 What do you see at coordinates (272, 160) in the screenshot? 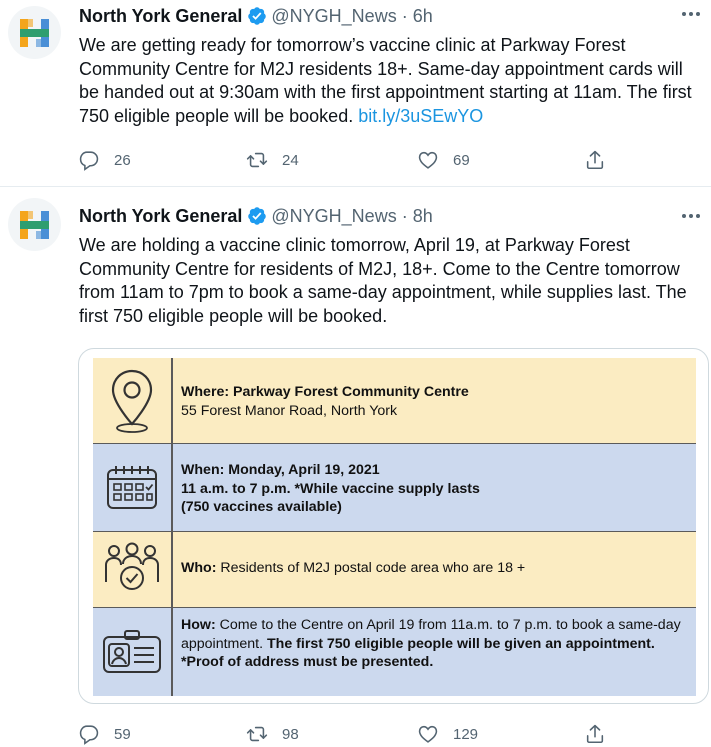
I see `retweet-button: 24` at bounding box center [272, 160].